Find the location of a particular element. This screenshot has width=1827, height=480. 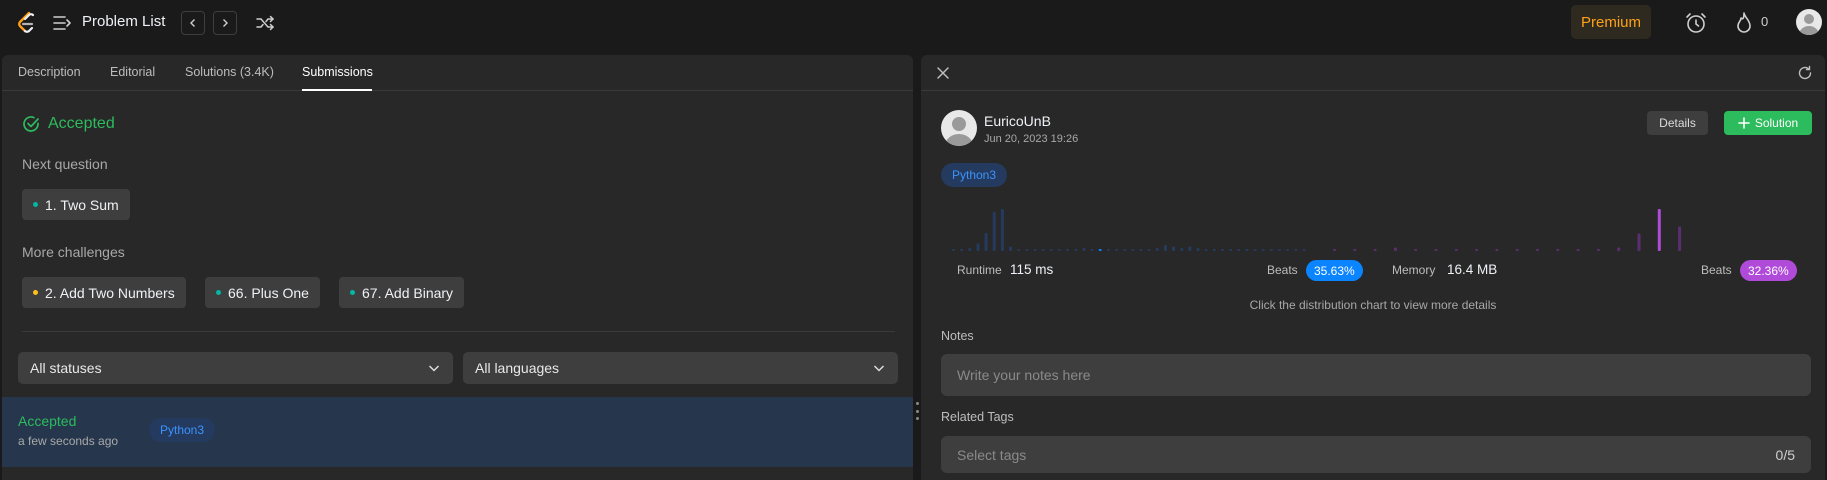

challenge-chip: 66. Plus One is located at coordinates (262, 292).